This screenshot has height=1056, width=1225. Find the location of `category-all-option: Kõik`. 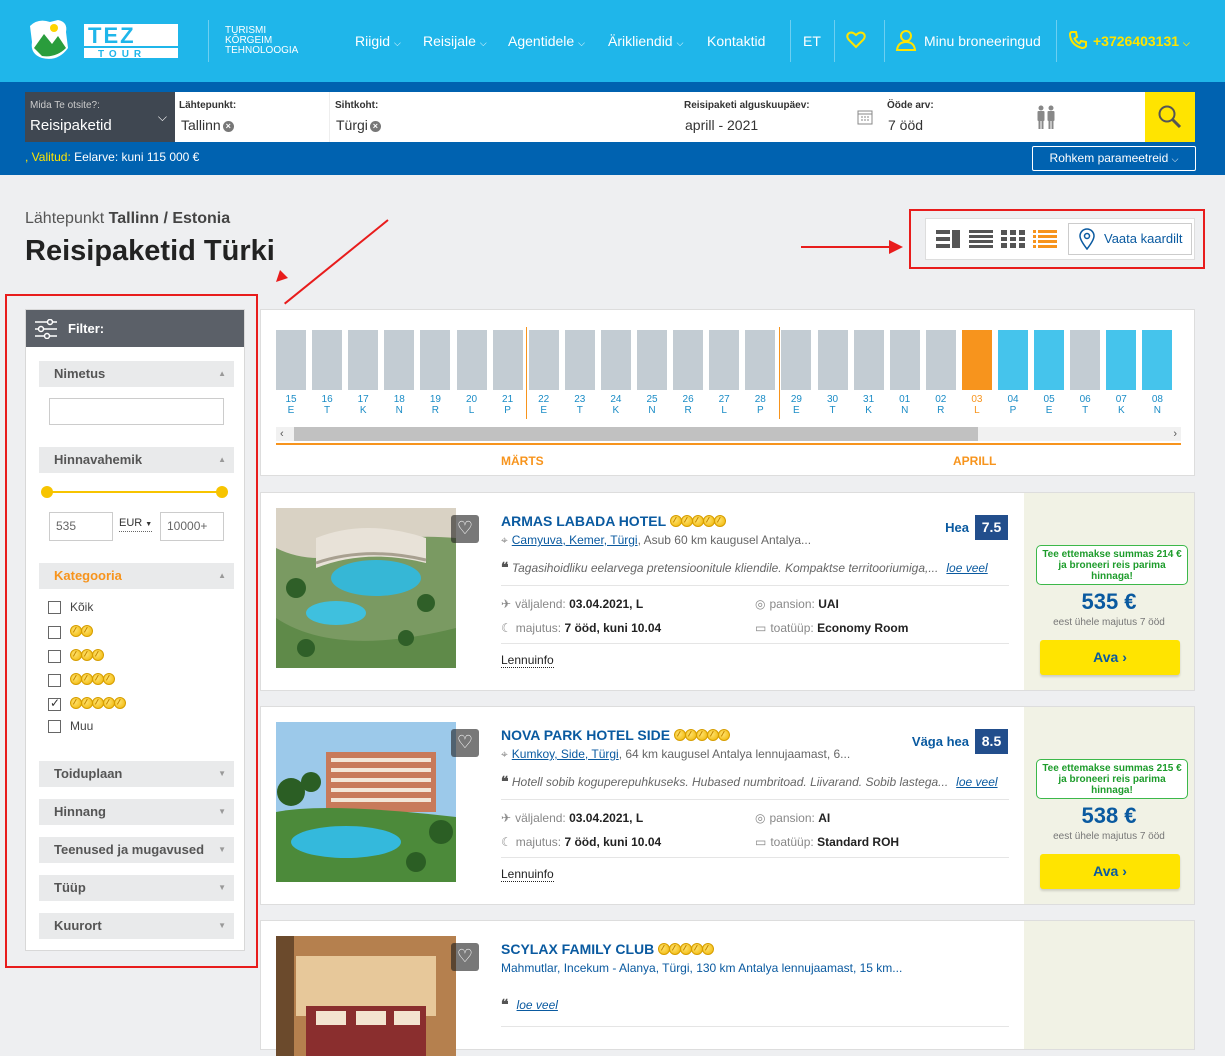

category-all-option: Kõik is located at coordinates (70, 609).